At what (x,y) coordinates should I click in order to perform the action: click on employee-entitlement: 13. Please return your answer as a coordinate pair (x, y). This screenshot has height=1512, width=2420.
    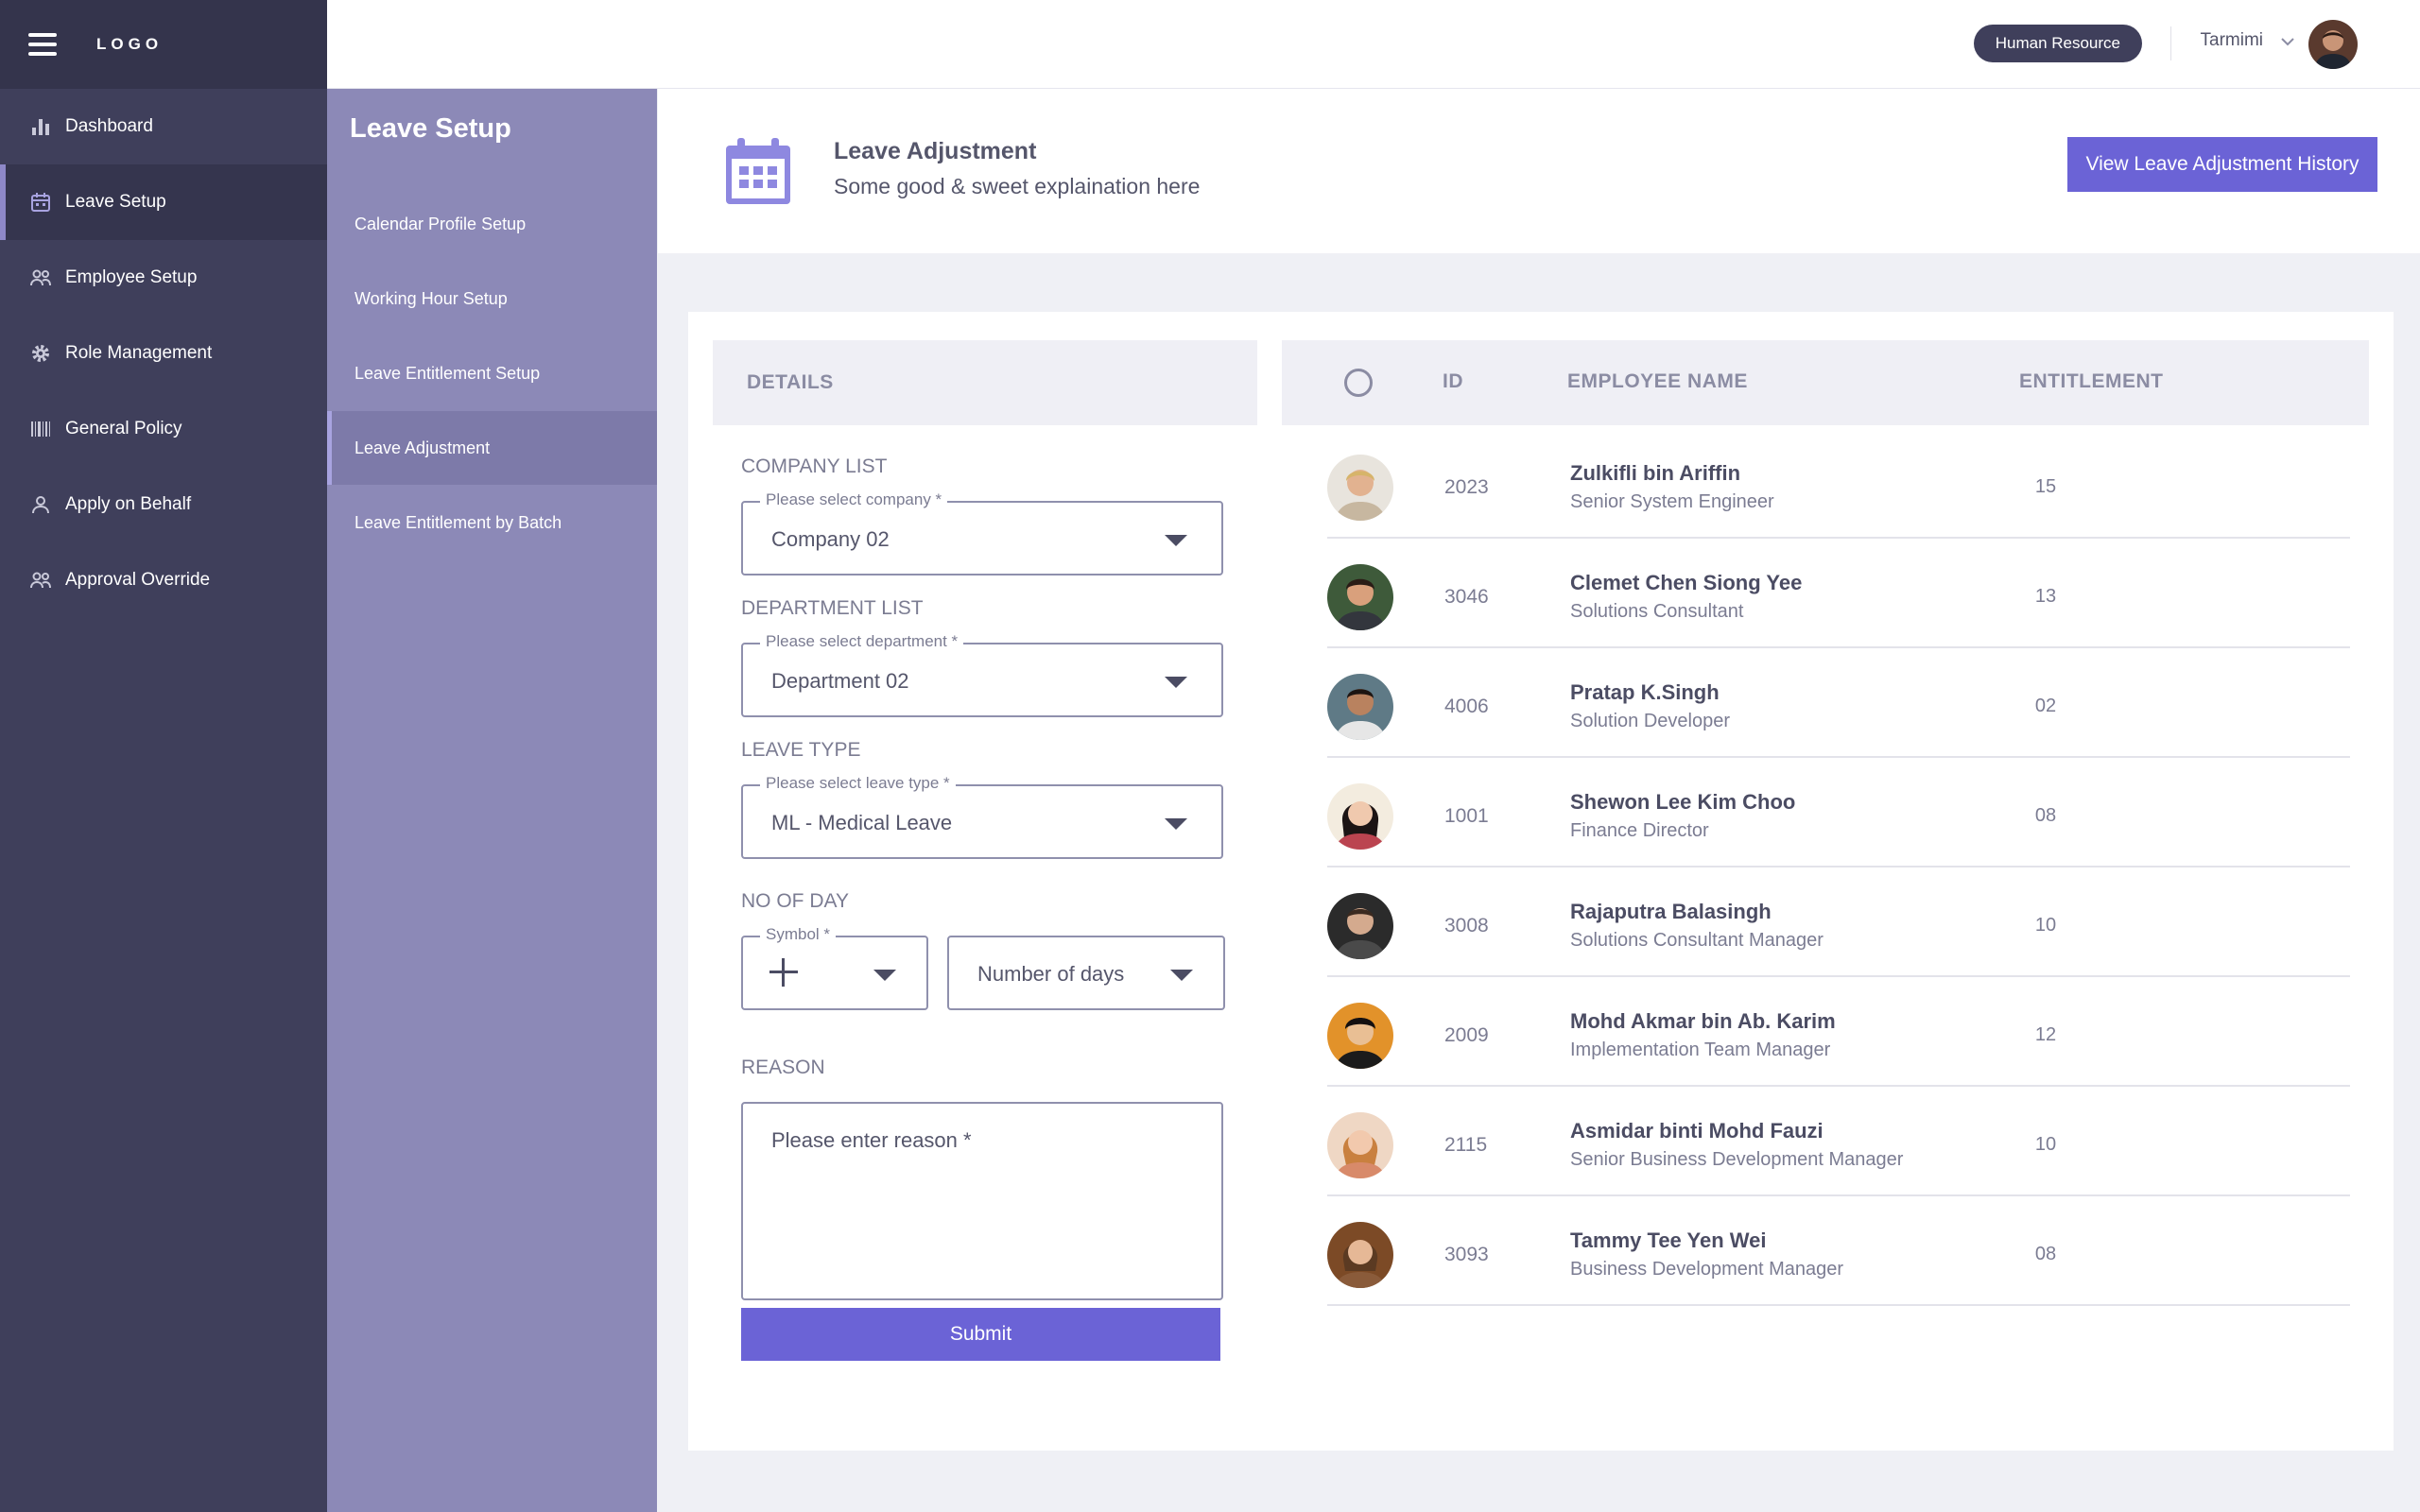
    Looking at the image, I should click on (2045, 596).